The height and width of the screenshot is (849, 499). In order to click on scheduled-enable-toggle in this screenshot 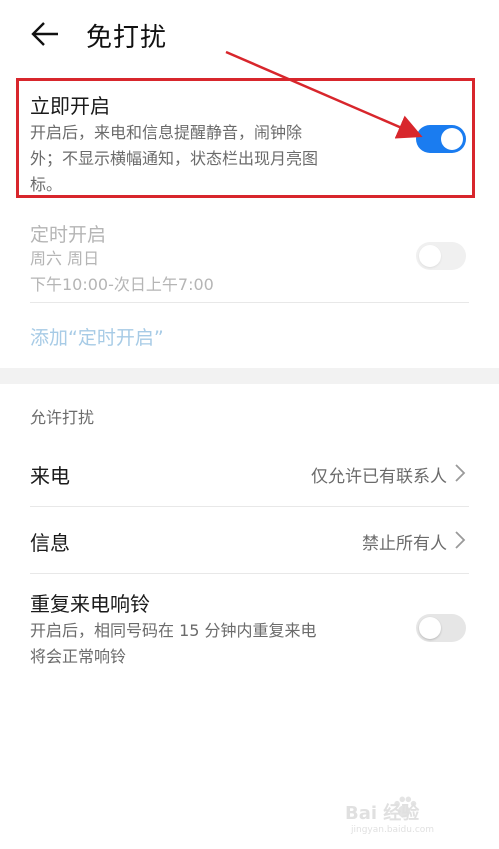, I will do `click(441, 256)`.